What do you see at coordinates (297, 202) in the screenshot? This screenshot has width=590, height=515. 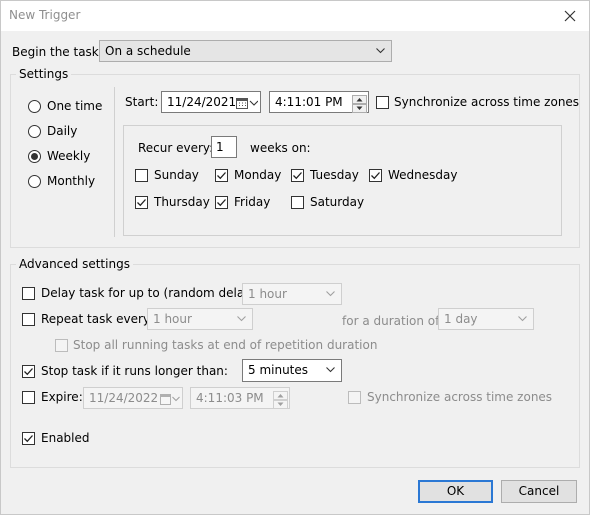 I see `saturday-checkbox` at bounding box center [297, 202].